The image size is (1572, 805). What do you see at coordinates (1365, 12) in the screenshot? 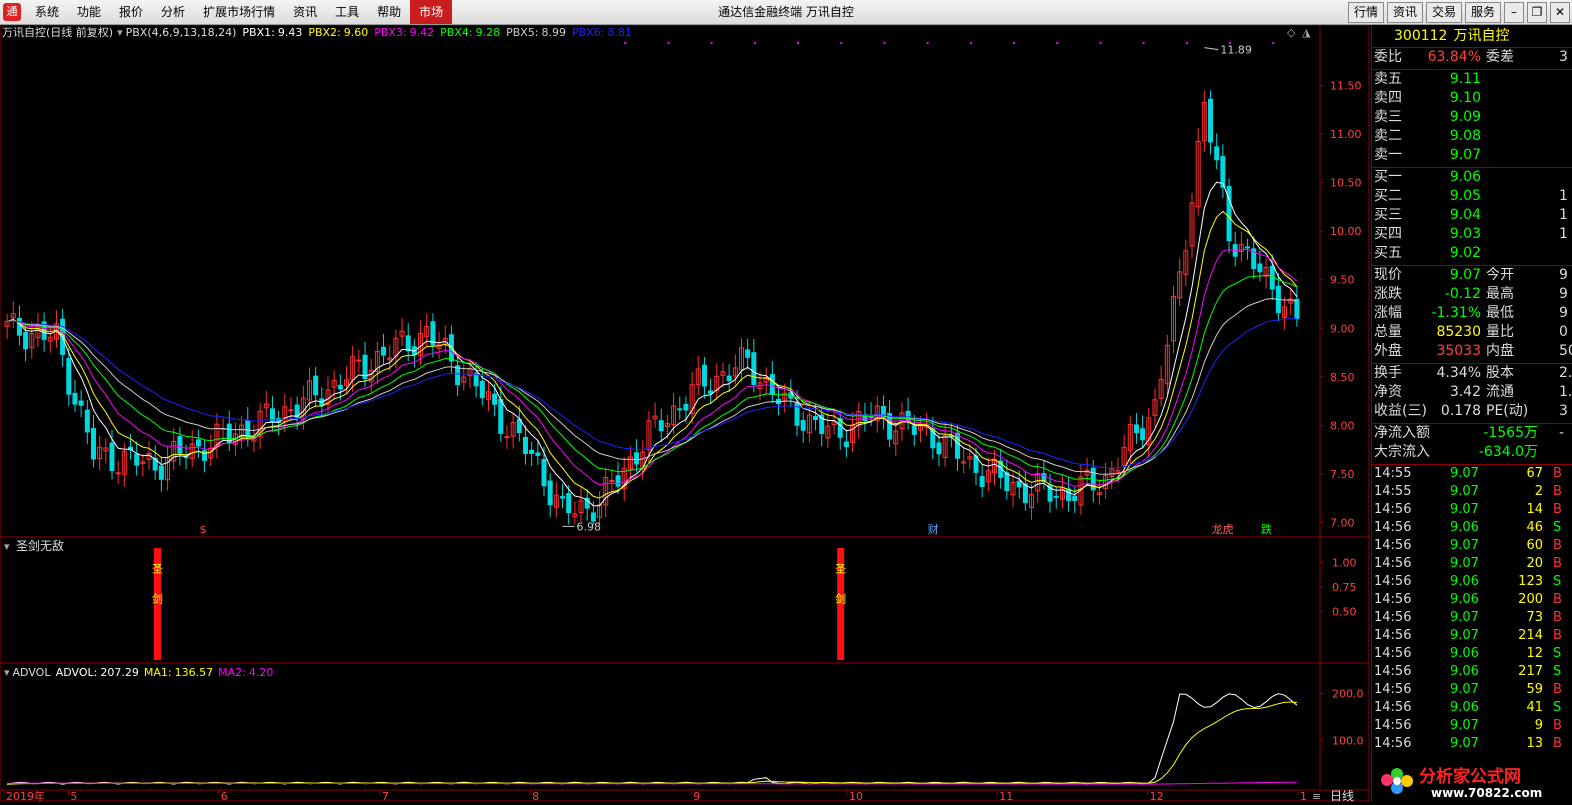
I see `button-hq: 行情` at bounding box center [1365, 12].